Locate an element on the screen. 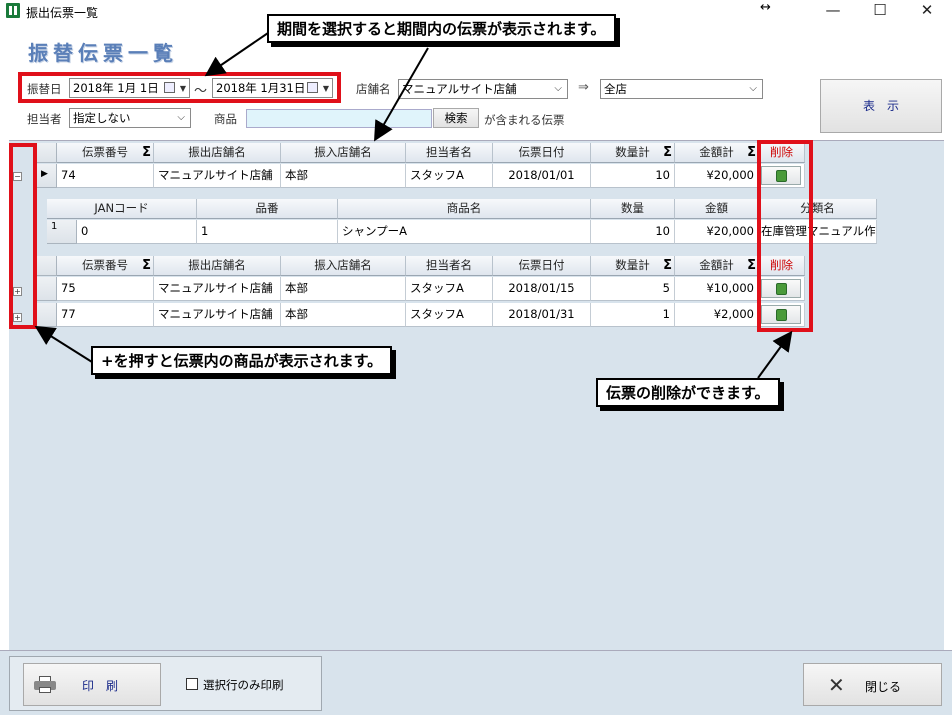  close-button-label: 閉じる is located at coordinates (883, 687).